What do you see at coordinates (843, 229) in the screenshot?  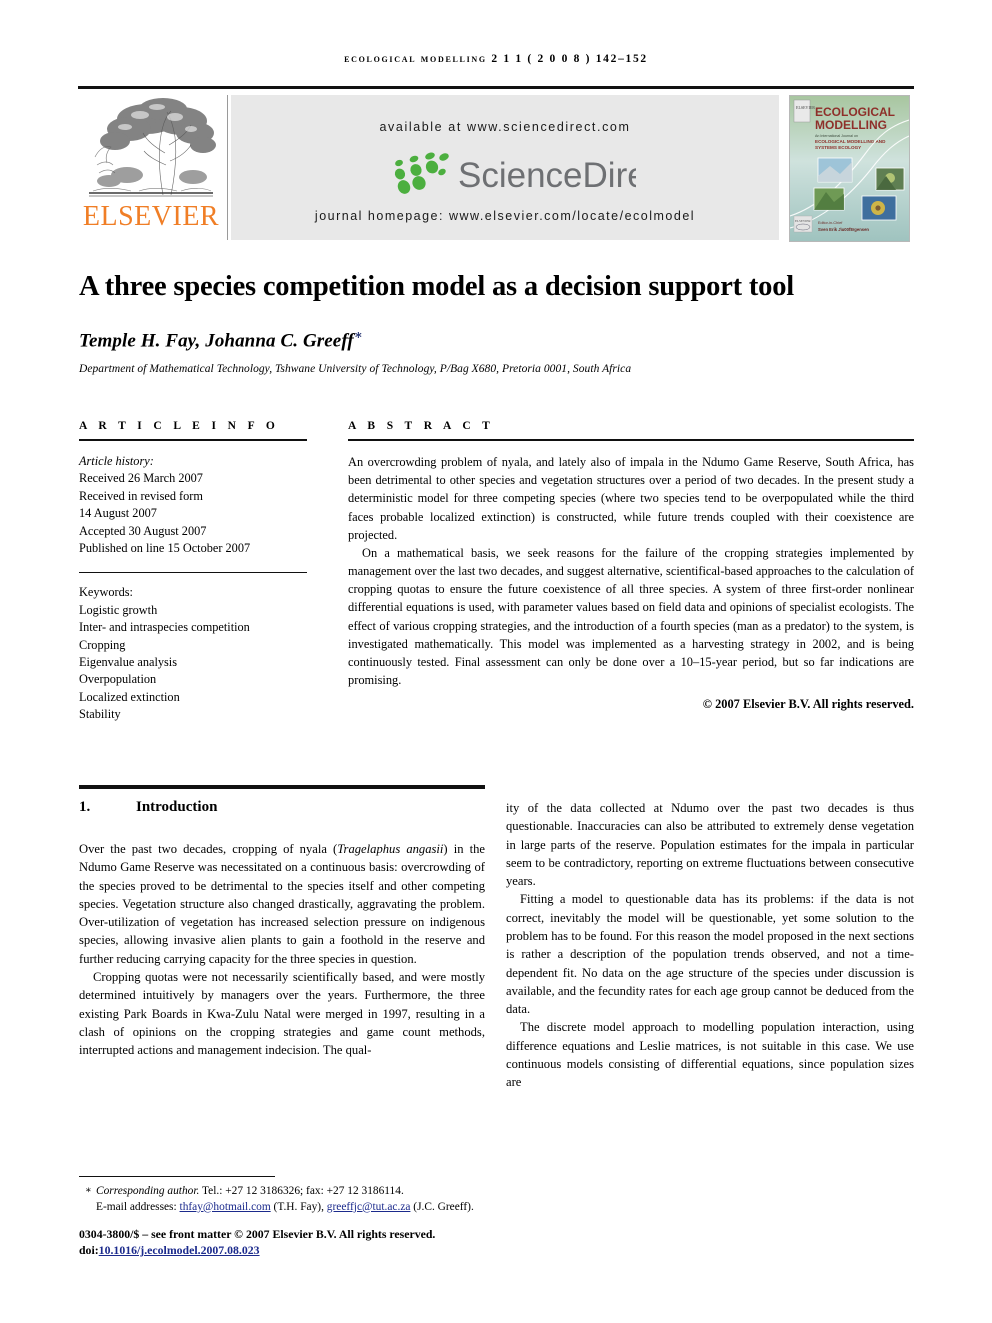 I see `svg-text: Sven Erik J\u00f8rgensen` at bounding box center [843, 229].